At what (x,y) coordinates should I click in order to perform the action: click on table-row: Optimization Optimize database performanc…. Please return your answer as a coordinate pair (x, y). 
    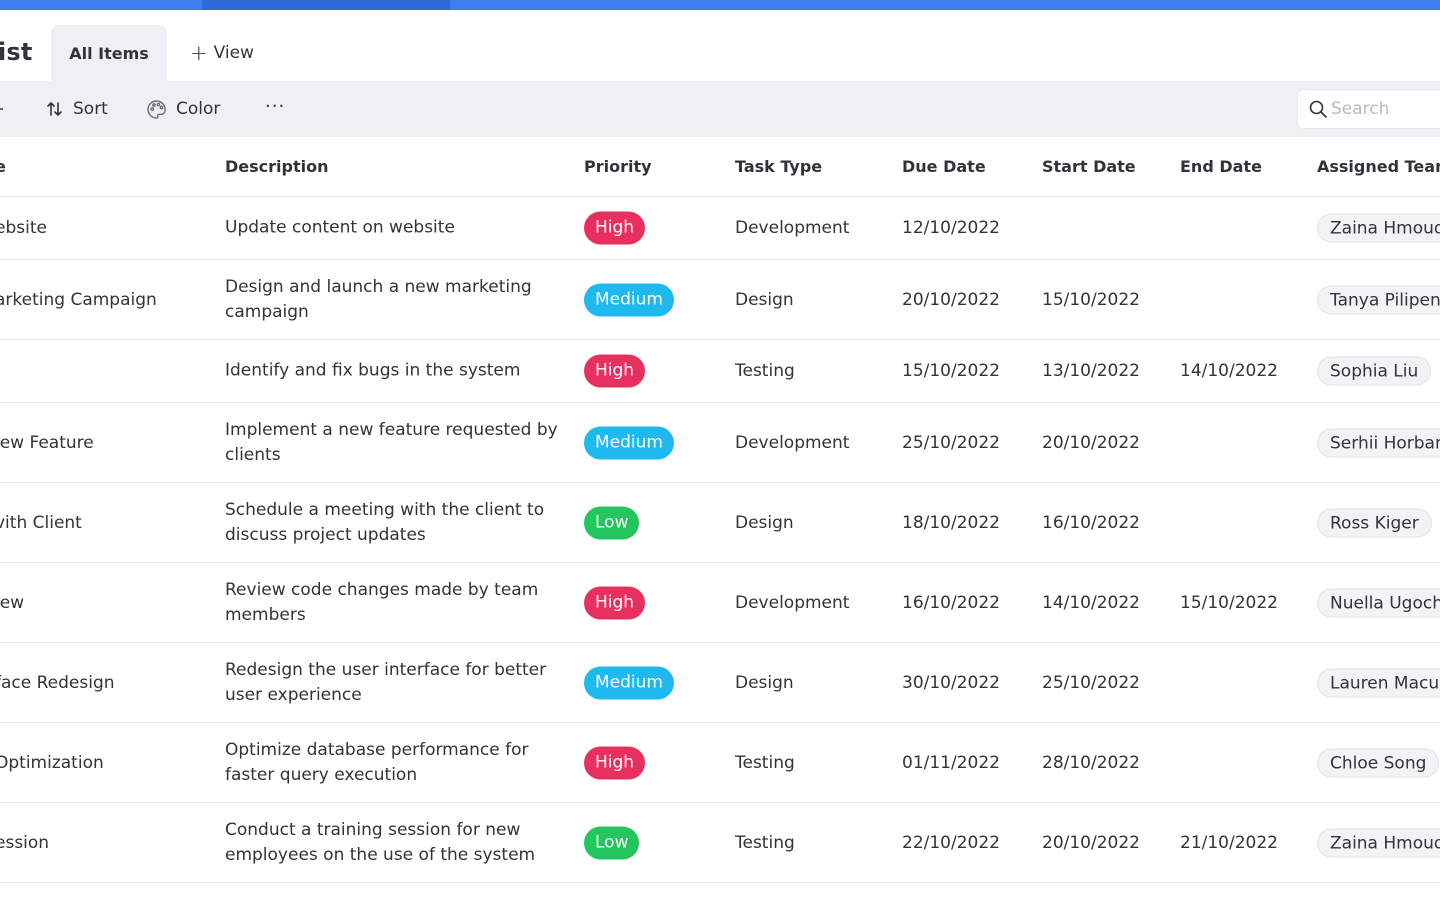
    Looking at the image, I should click on (720, 763).